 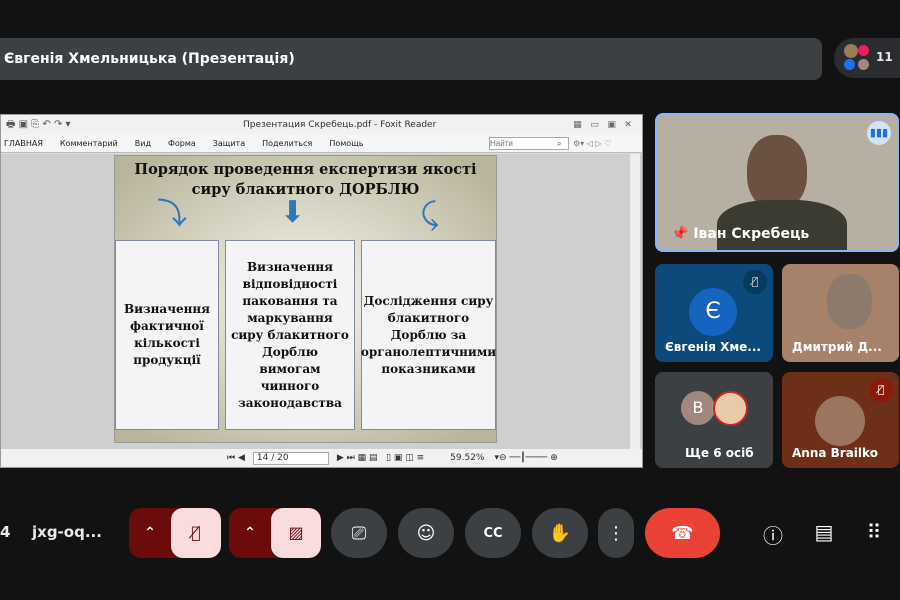 What do you see at coordinates (493, 533) in the screenshot?
I see `captions-button: CC` at bounding box center [493, 533].